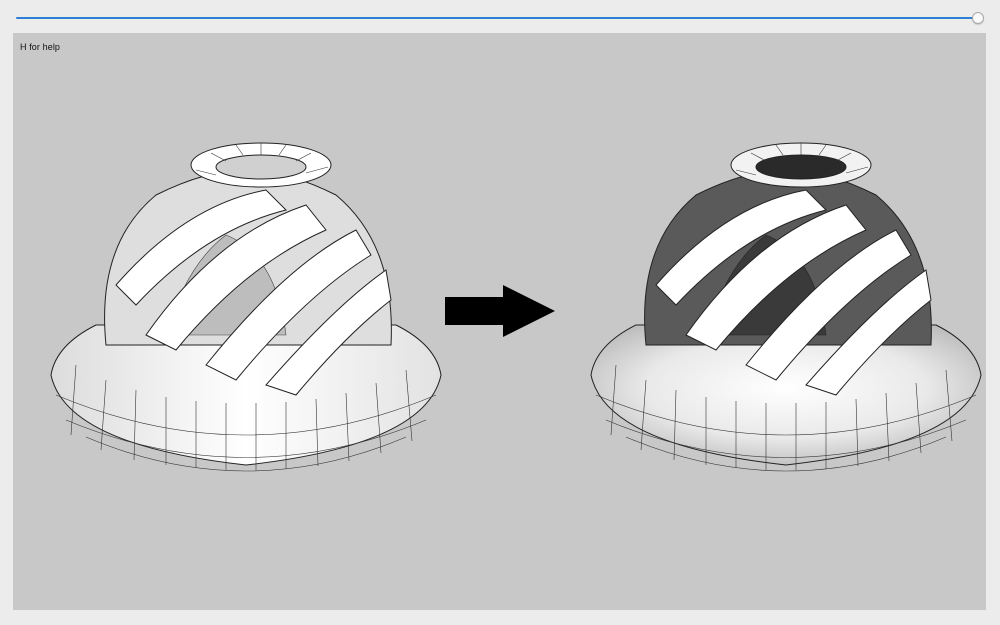 Image resolution: width=1000 pixels, height=625 pixels. What do you see at coordinates (500, 16) in the screenshot?
I see `time-slider` at bounding box center [500, 16].